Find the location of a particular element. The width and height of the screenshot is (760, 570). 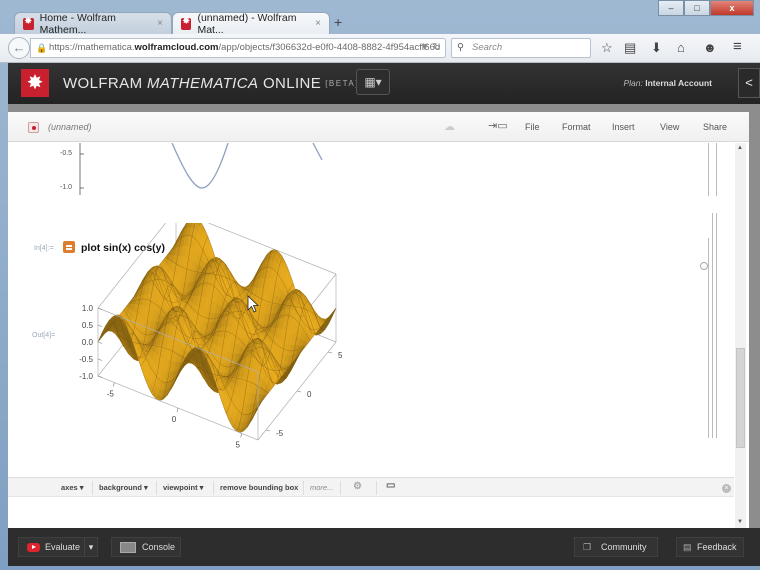

deploy-icon: ⇥▭ is located at coordinates (498, 125).